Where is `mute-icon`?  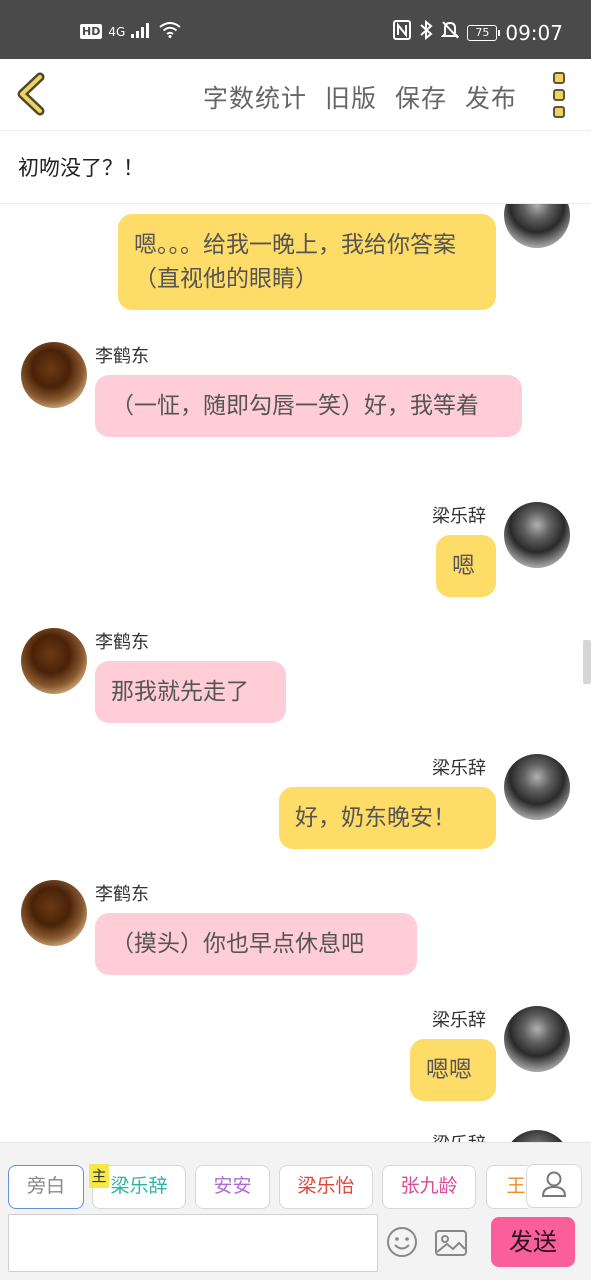 mute-icon is located at coordinates (450, 32).